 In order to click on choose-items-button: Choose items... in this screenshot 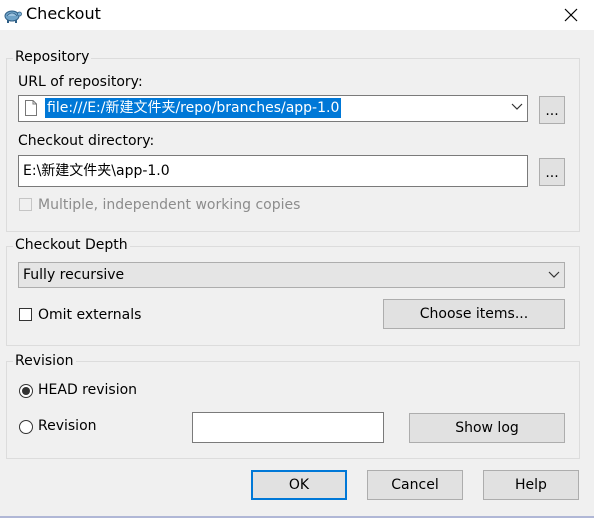, I will do `click(474, 314)`.